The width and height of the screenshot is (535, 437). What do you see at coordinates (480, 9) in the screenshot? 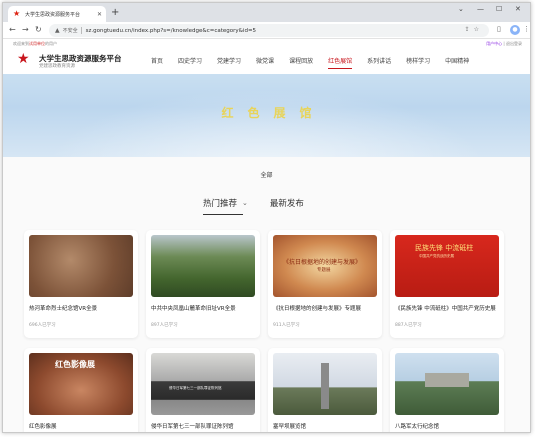
I see `minimize-button: —` at bounding box center [480, 9].